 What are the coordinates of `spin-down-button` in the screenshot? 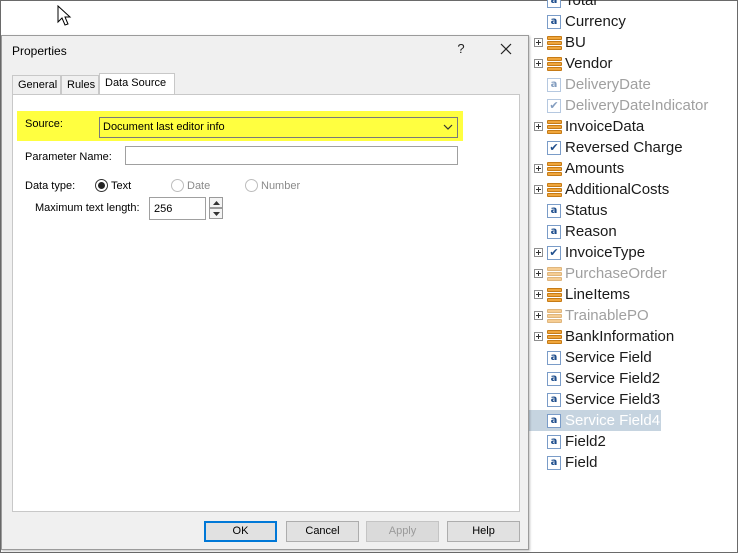 It's located at (216, 213).